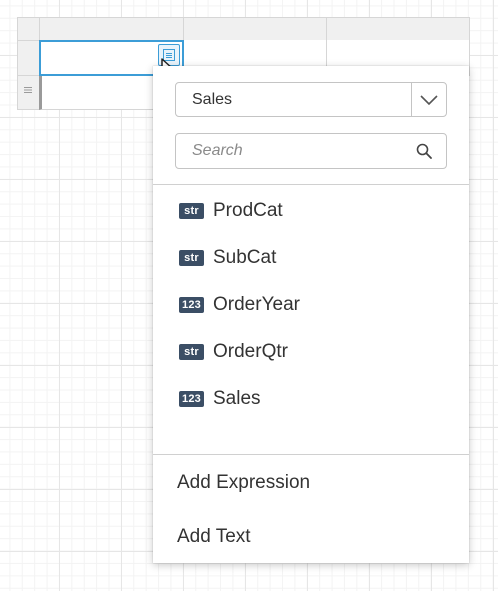  What do you see at coordinates (250, 351) in the screenshot?
I see `field-name: OrderQtr` at bounding box center [250, 351].